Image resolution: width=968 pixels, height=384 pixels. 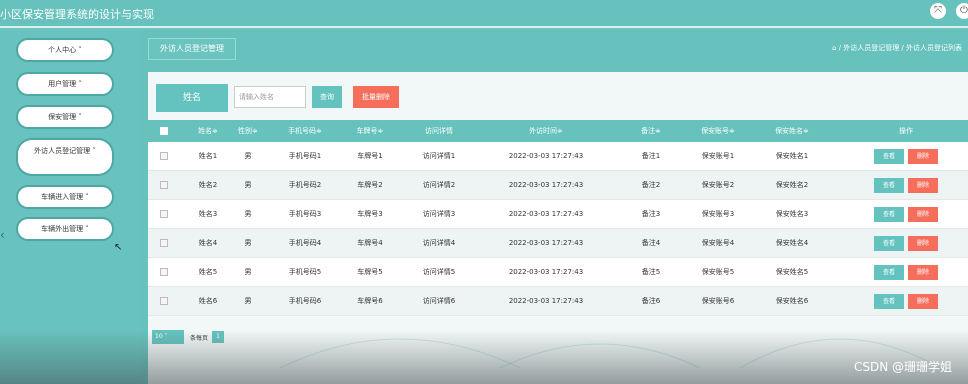 I want to click on header-gender: 性别≑, so click(x=248, y=131).